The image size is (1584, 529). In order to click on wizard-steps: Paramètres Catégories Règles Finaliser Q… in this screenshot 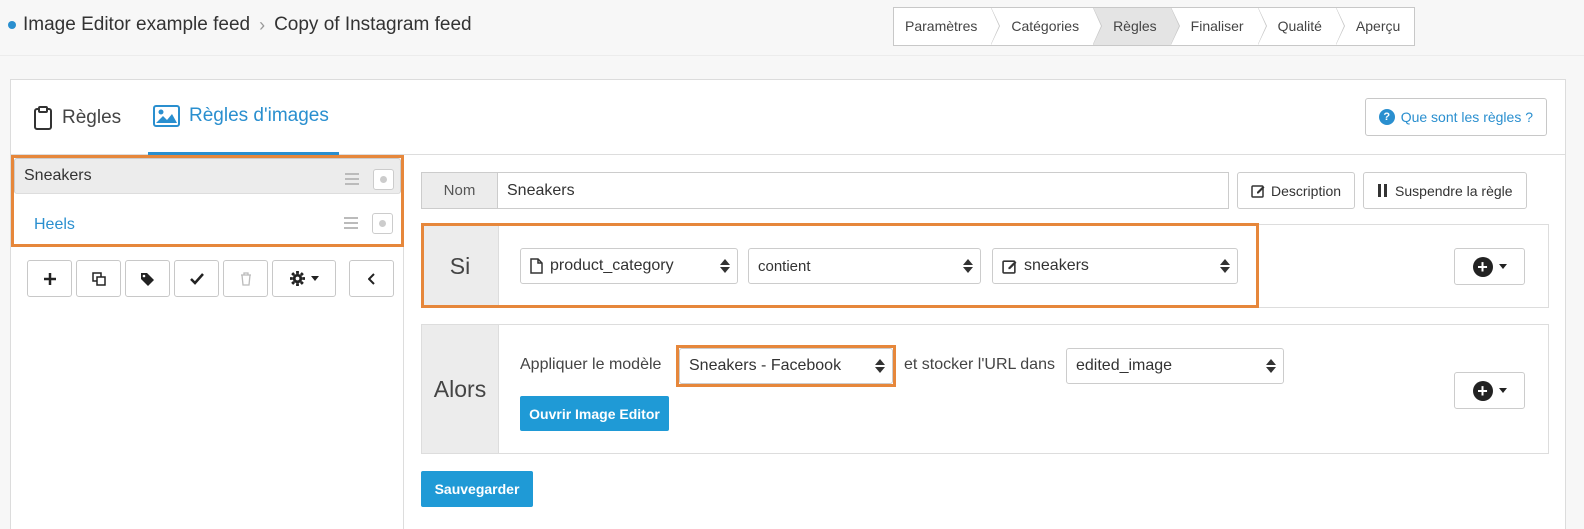, I will do `click(1154, 26)`.